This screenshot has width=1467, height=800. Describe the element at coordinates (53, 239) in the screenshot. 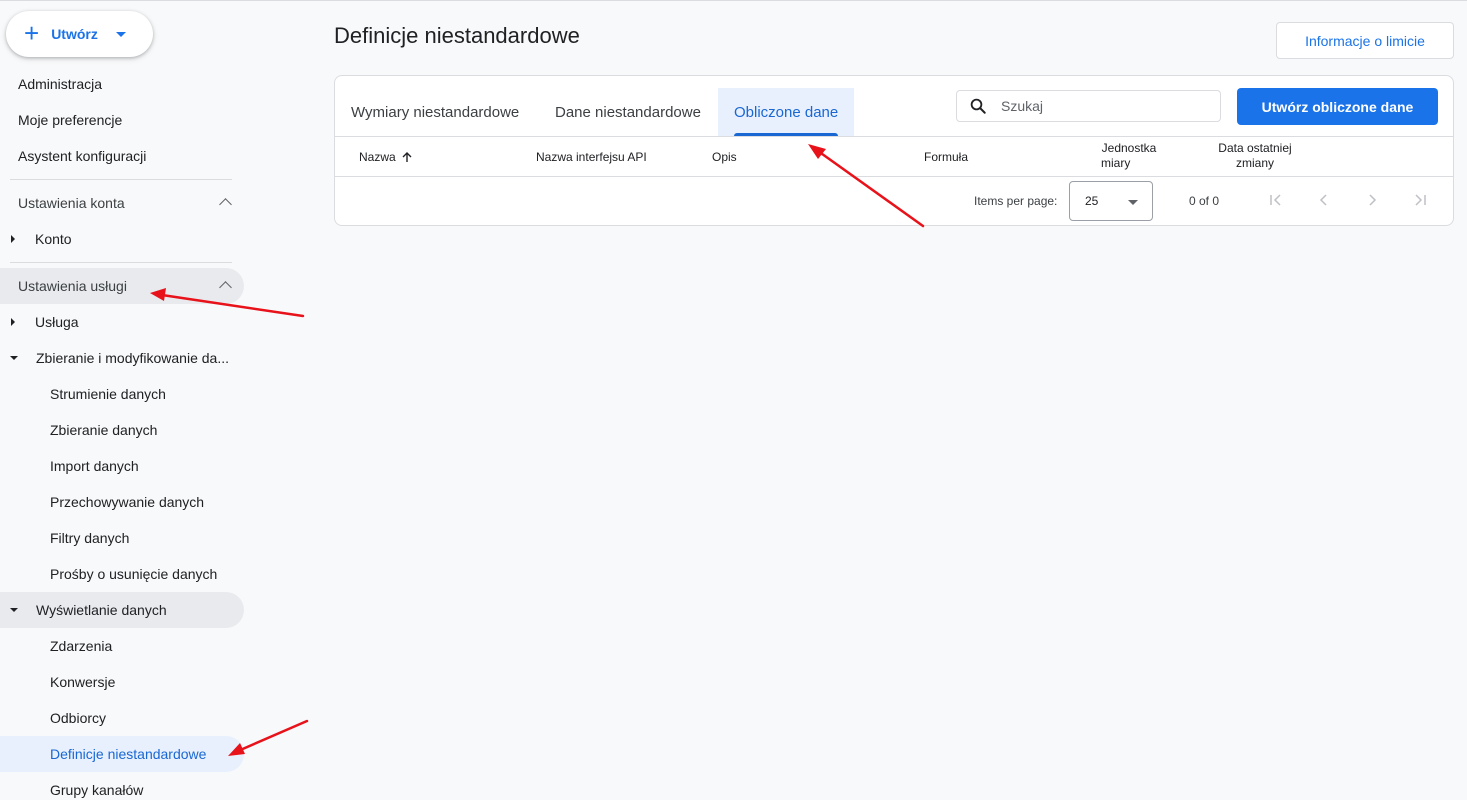

I see `sidebar-item-label: Konto` at that location.